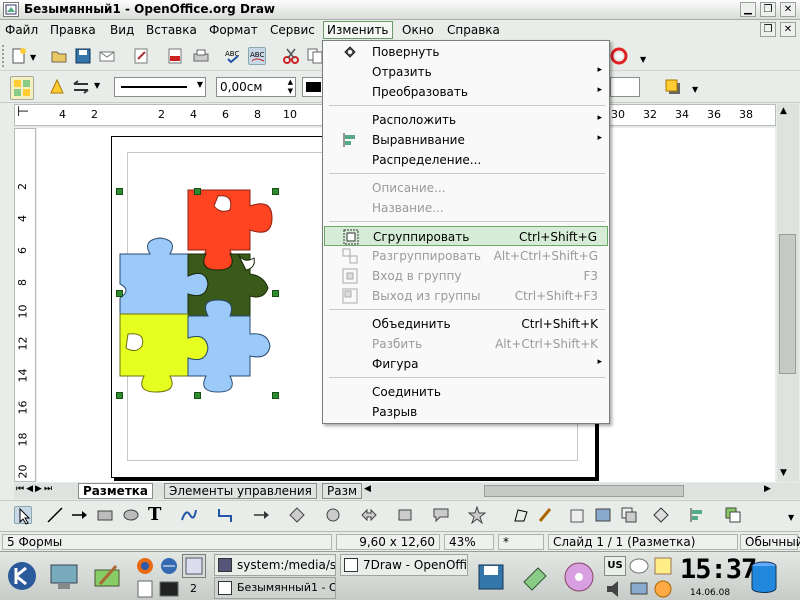 This screenshot has width=800, height=600. Describe the element at coordinates (639, 589) in the screenshot. I see `network-icon` at that location.